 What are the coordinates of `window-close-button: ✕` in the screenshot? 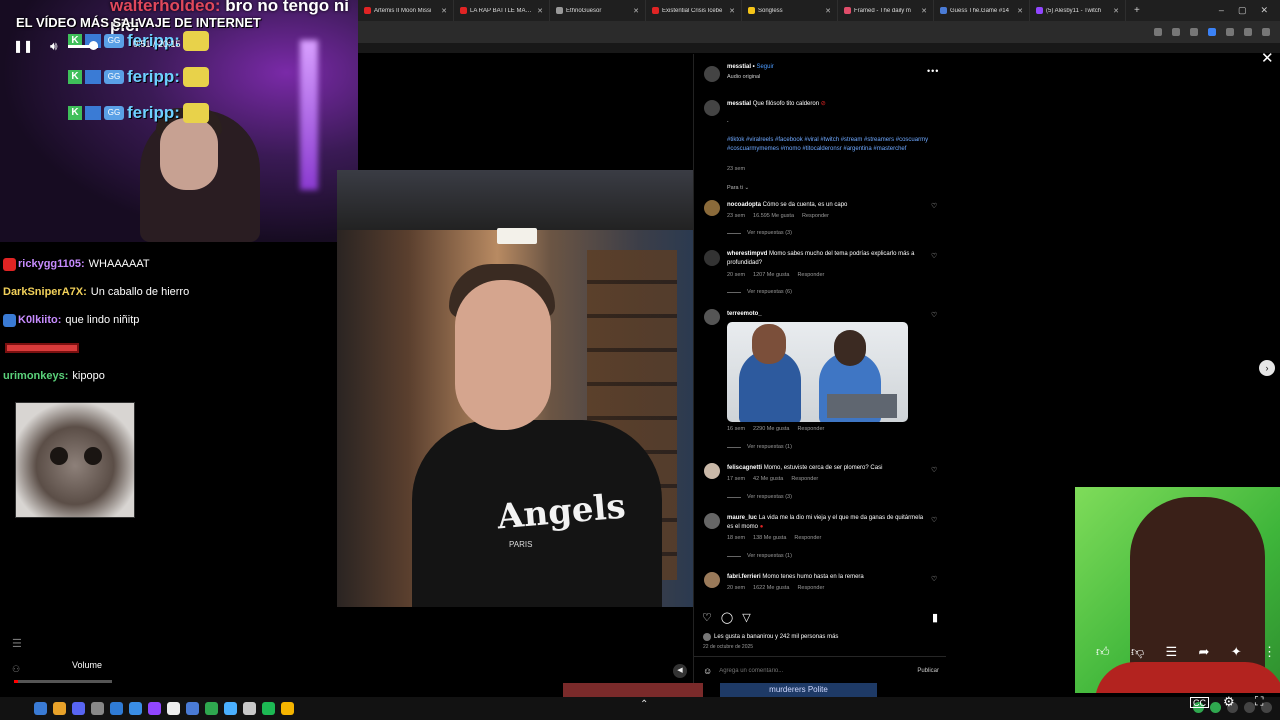 It's located at (1264, 10).